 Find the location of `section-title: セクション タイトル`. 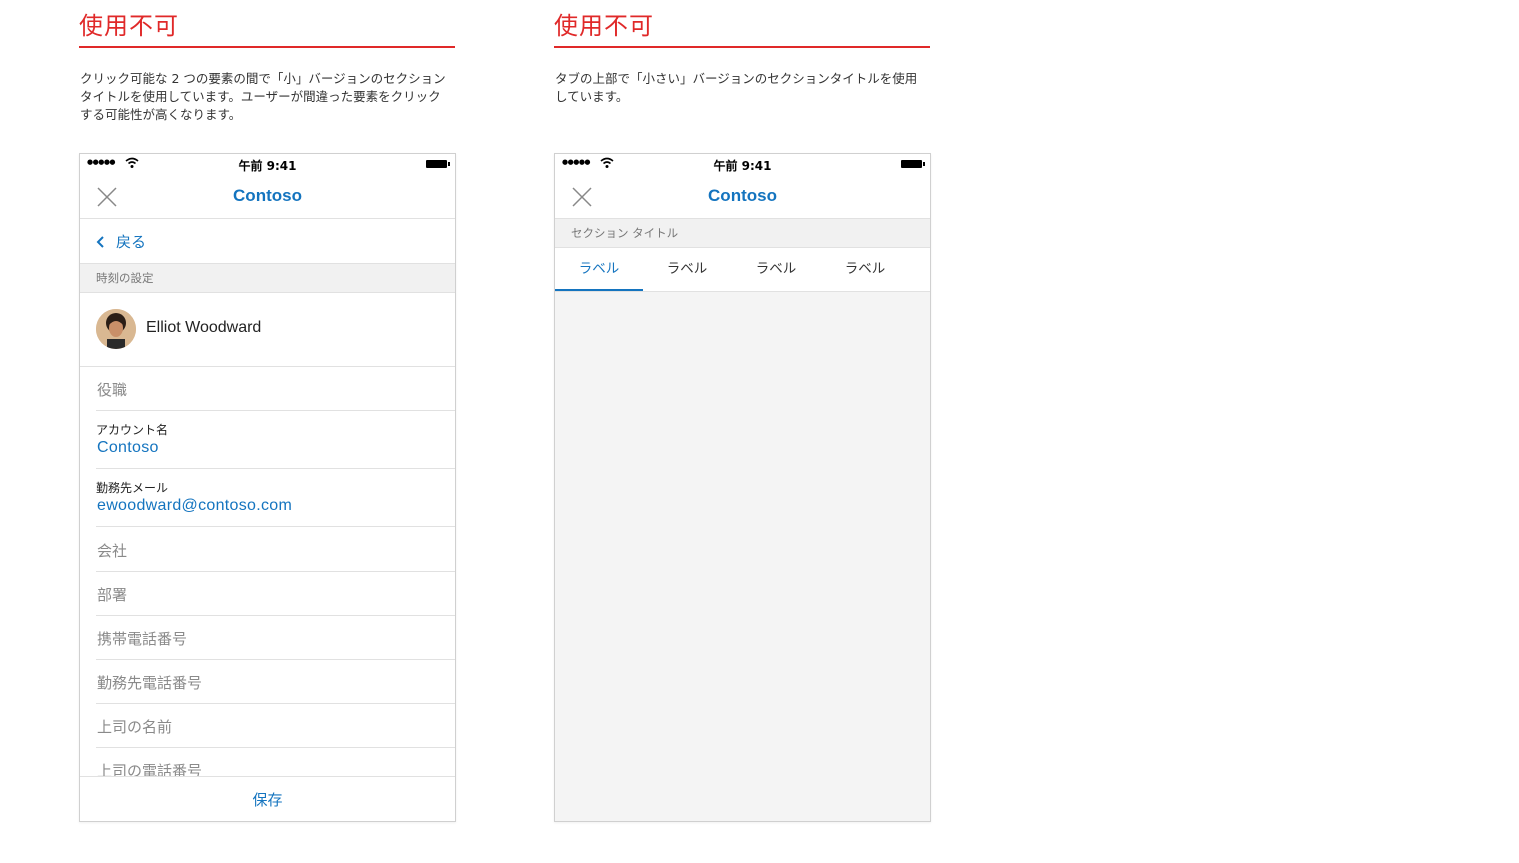

section-title: セクション タイトル is located at coordinates (742, 233).